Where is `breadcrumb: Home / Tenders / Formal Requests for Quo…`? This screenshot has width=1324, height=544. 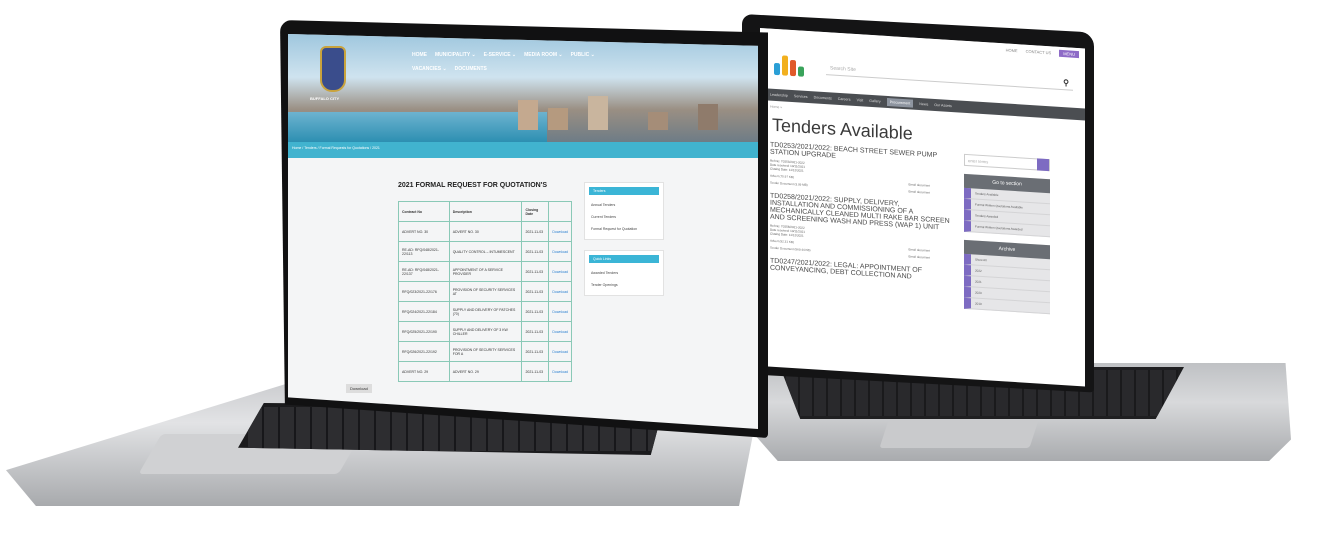
breadcrumb: Home / Tenders / Formal Requests for Quo… is located at coordinates (523, 150).